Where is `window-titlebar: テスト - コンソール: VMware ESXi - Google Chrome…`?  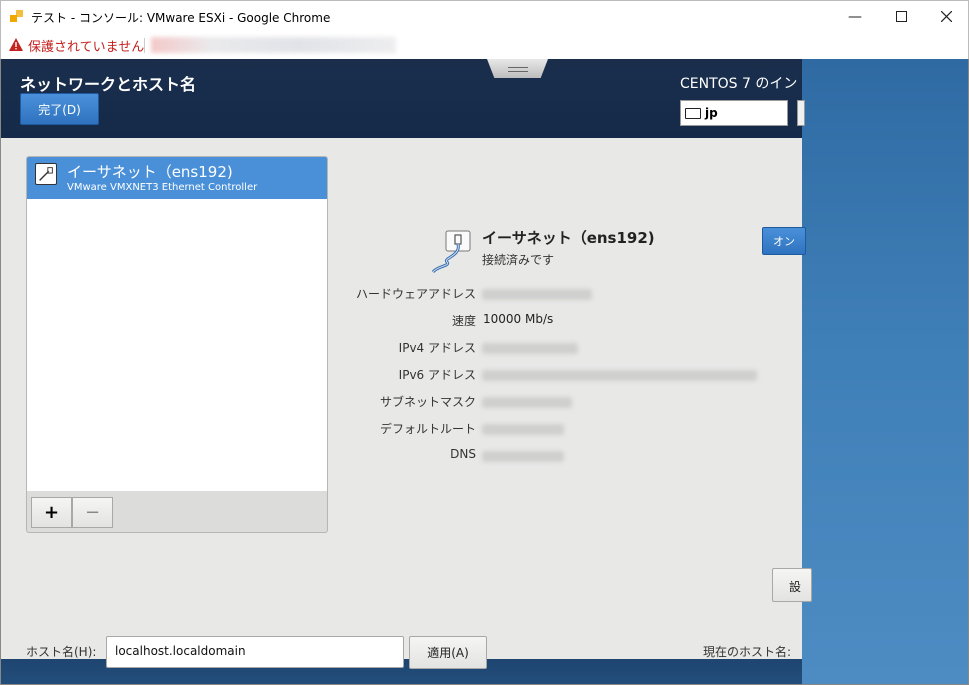
window-titlebar: テスト - コンソール: VMware ESXi - Google Chrome… is located at coordinates (484, 15).